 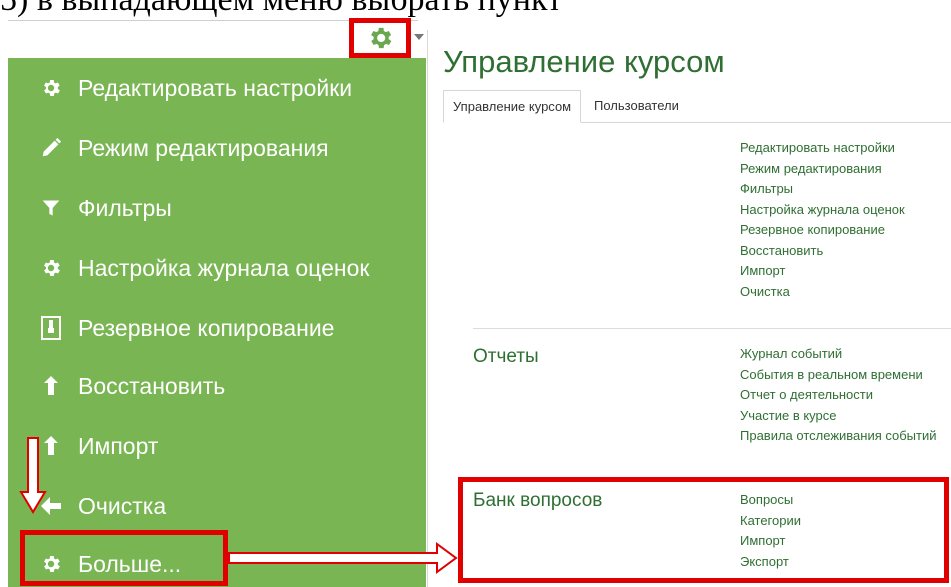 I want to click on annotation-arrows, so click(x=238, y=505).